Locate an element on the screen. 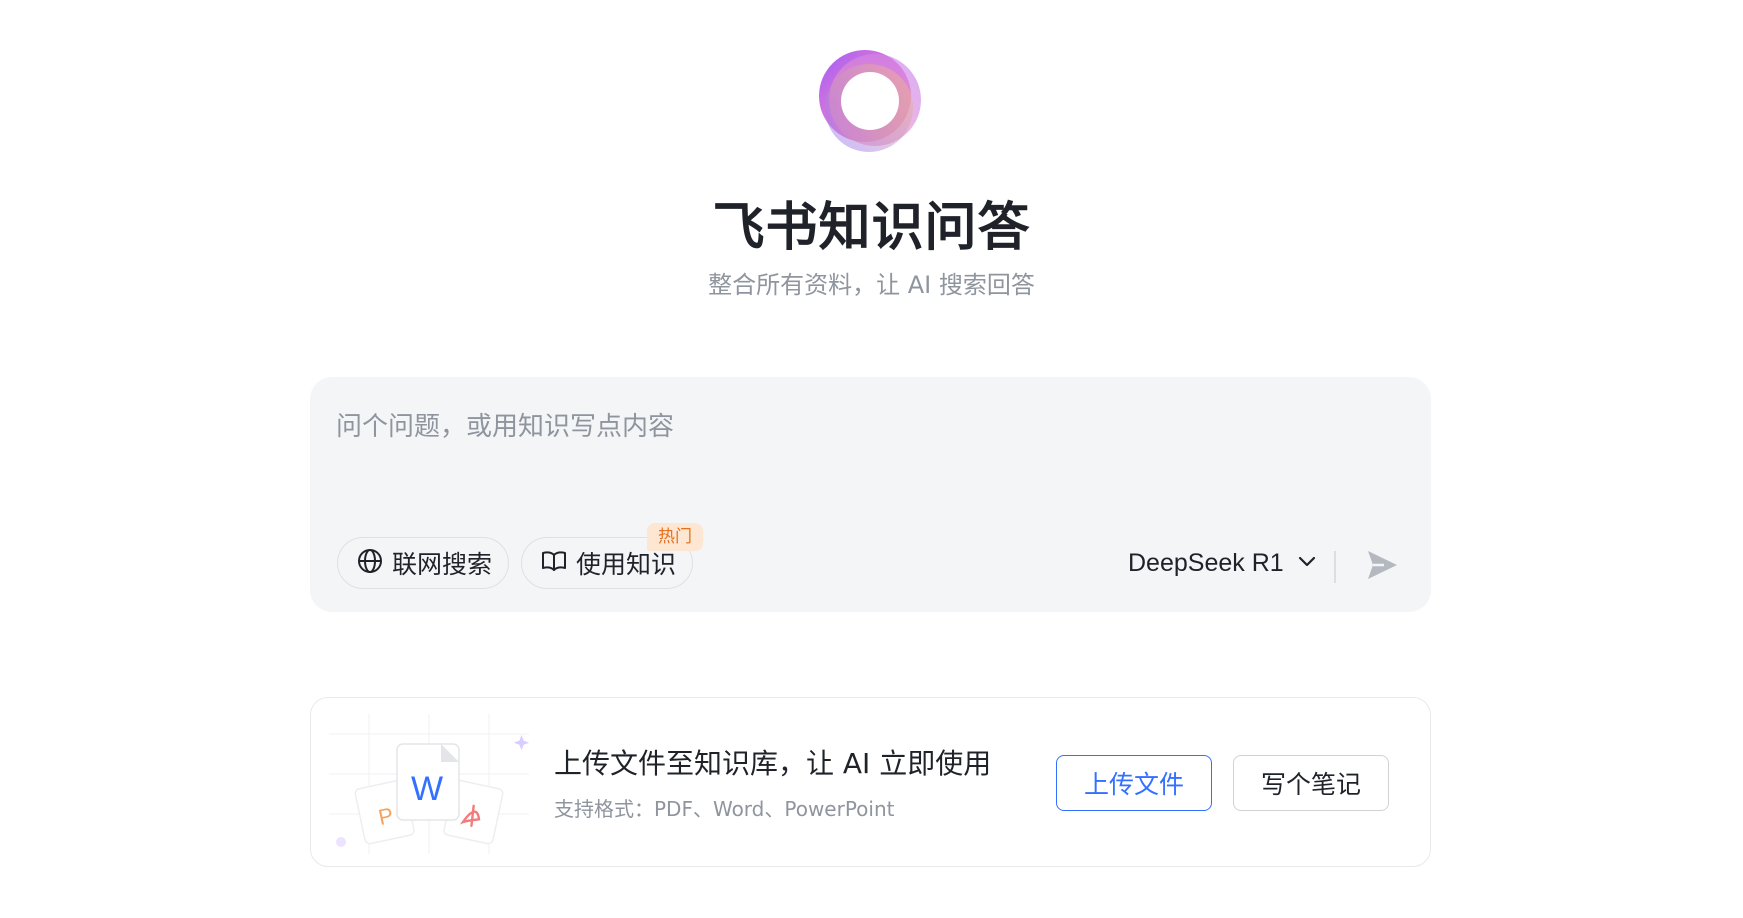 Image resolution: width=1743 pixels, height=918 pixels. send-icon is located at coordinates (1382, 567).